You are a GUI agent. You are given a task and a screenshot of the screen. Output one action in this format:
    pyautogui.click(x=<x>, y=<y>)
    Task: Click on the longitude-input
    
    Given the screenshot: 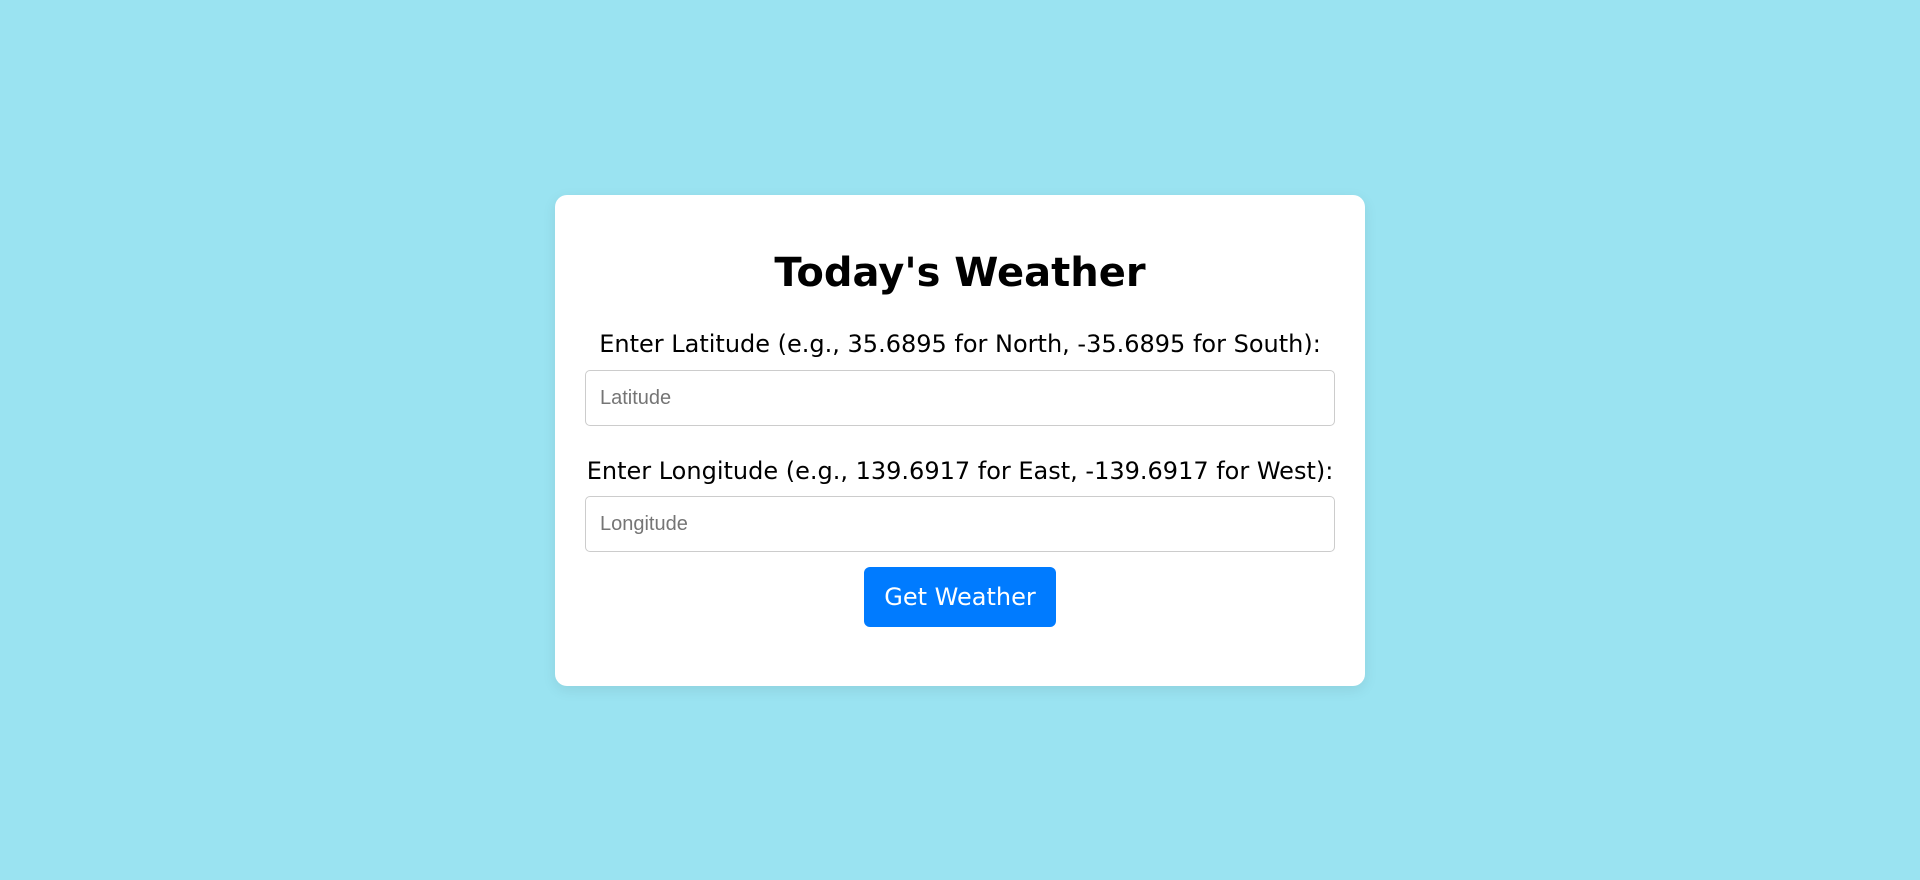 What is the action you would take?
    pyautogui.click(x=960, y=524)
    